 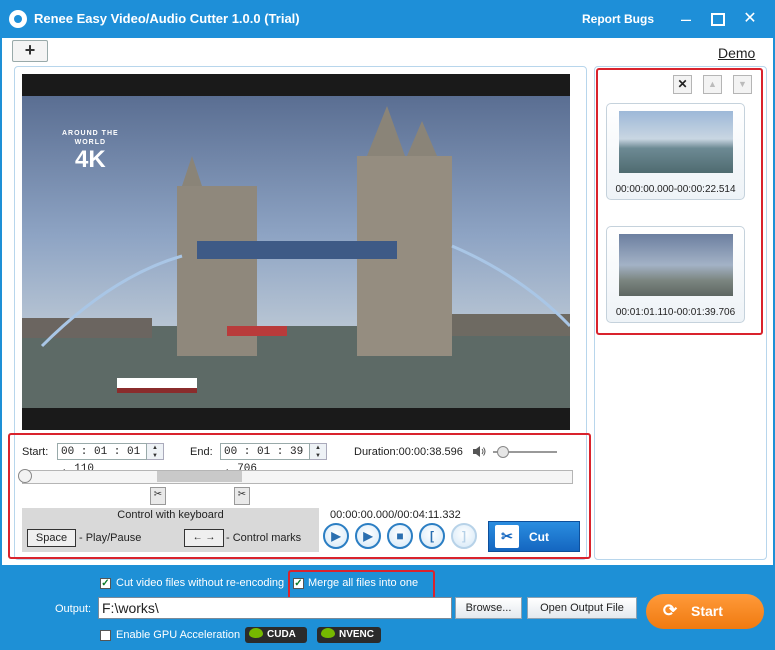 What do you see at coordinates (297, 477) in the screenshot?
I see `timeline-track` at bounding box center [297, 477].